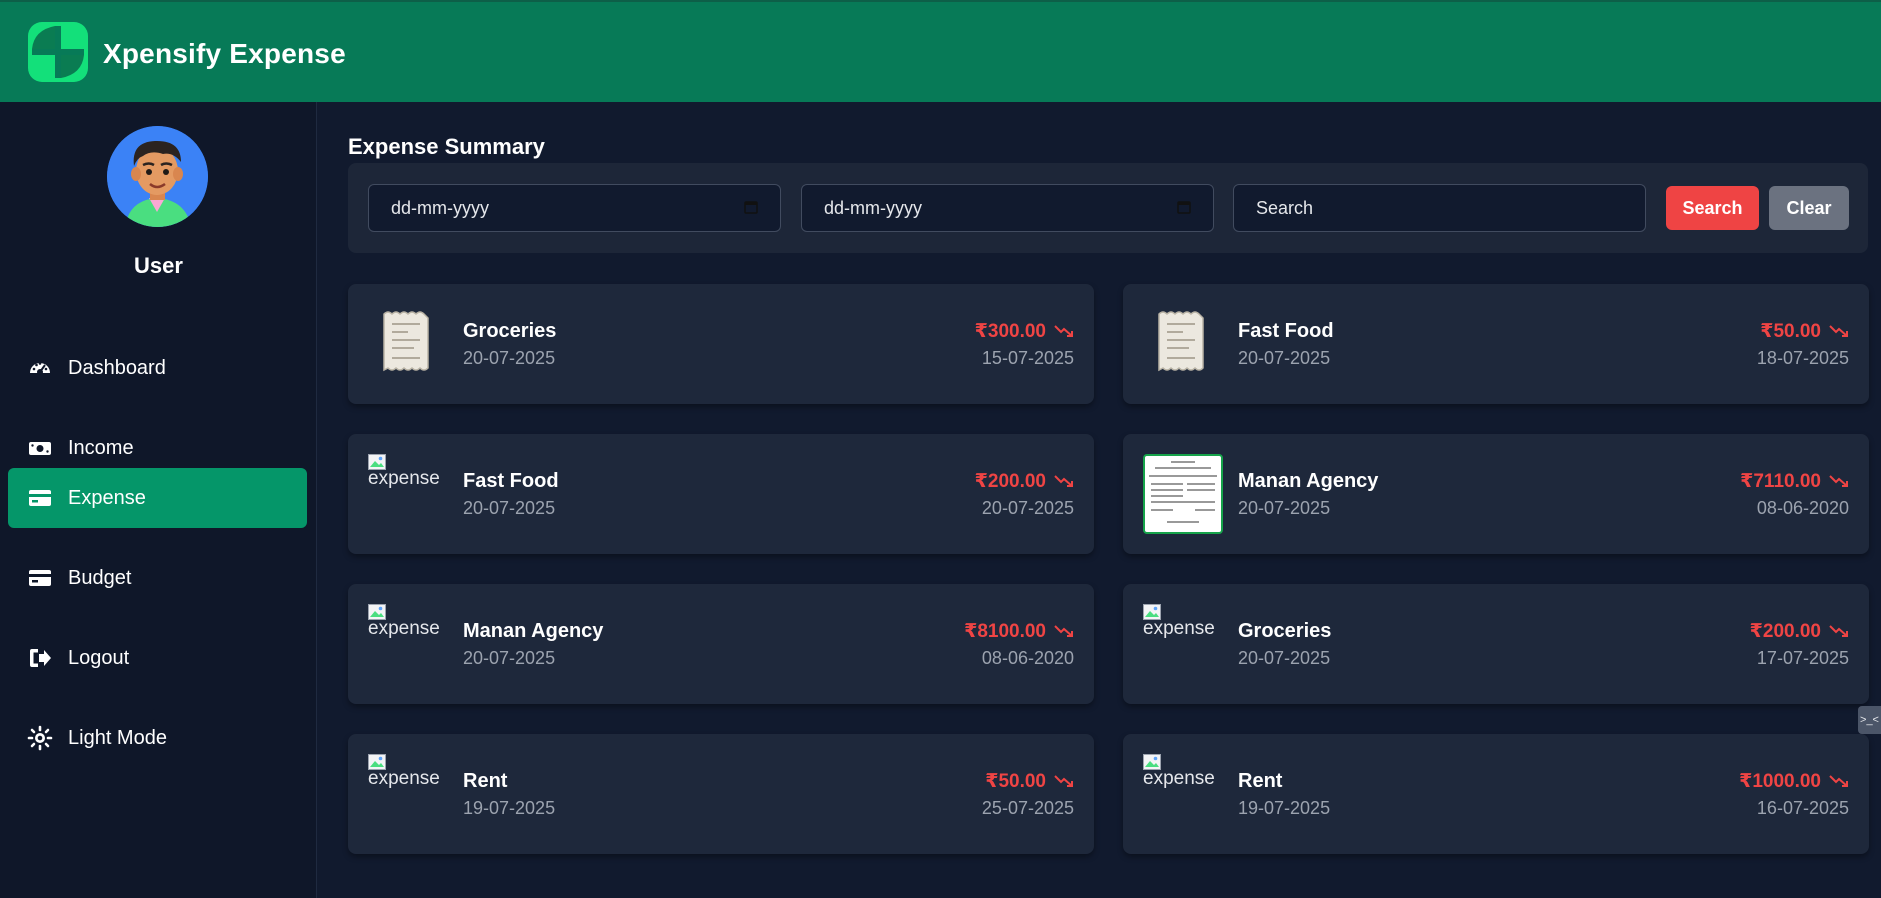  What do you see at coordinates (1802, 658) in the screenshot?
I see `expense-date: 17-07-2025` at bounding box center [1802, 658].